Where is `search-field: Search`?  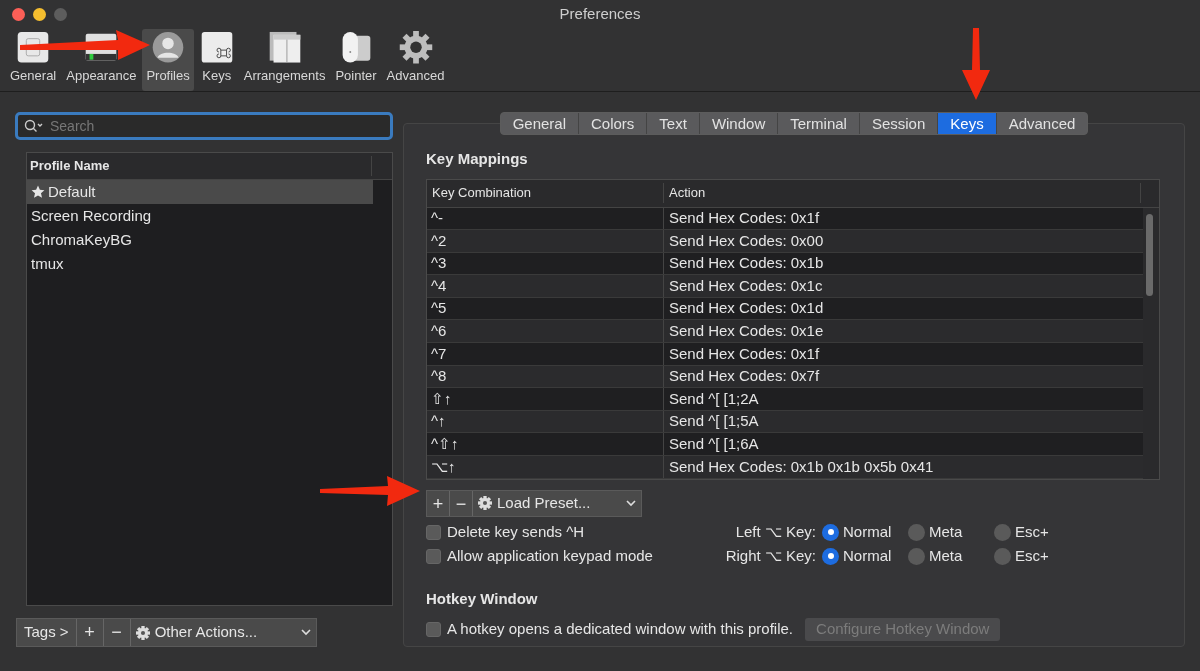
search-field: Search is located at coordinates (204, 126).